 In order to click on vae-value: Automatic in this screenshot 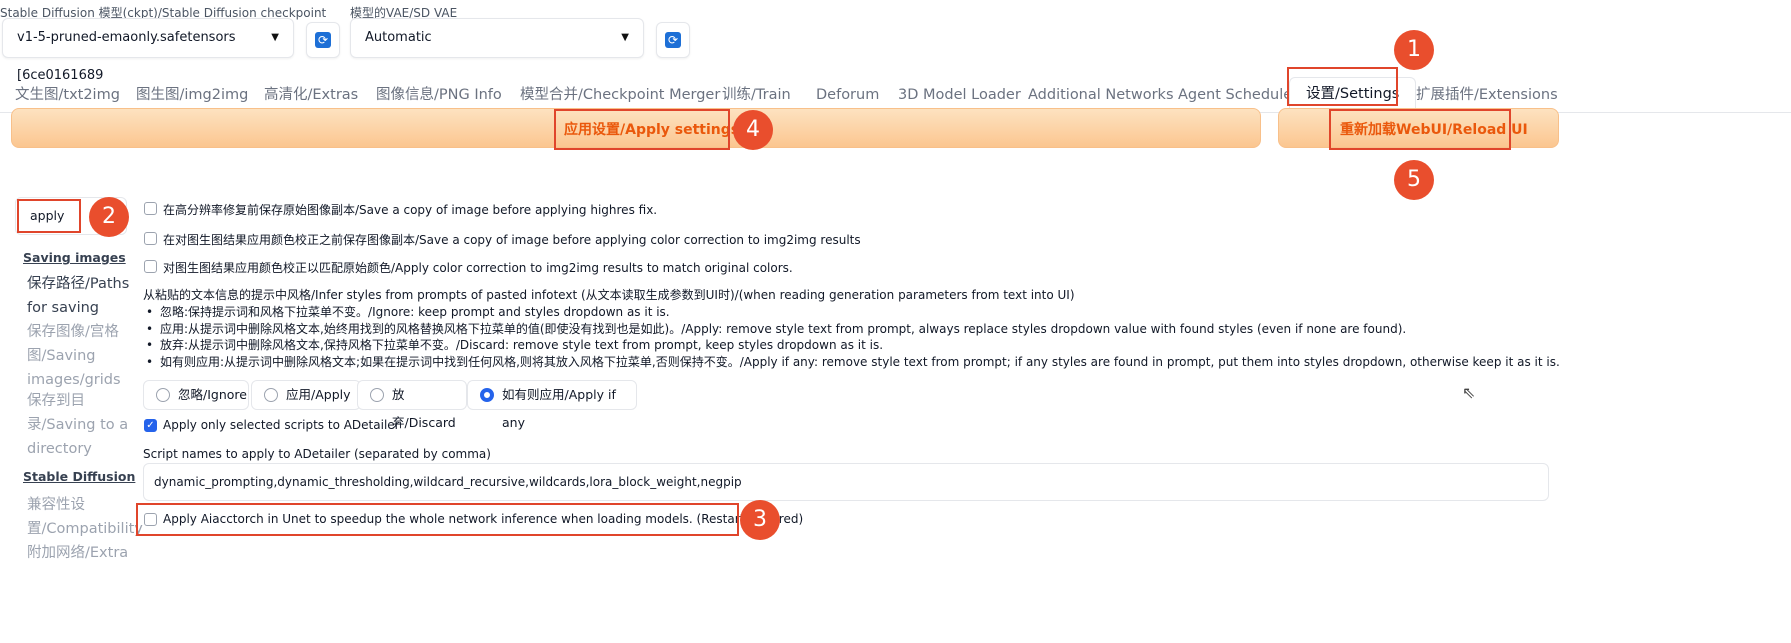, I will do `click(398, 37)`.